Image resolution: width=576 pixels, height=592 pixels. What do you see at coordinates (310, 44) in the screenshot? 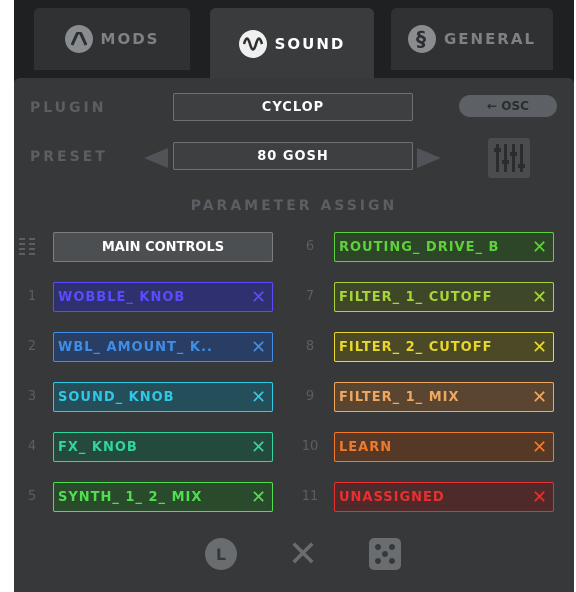
I see `tab-sound-label: SOUND` at bounding box center [310, 44].